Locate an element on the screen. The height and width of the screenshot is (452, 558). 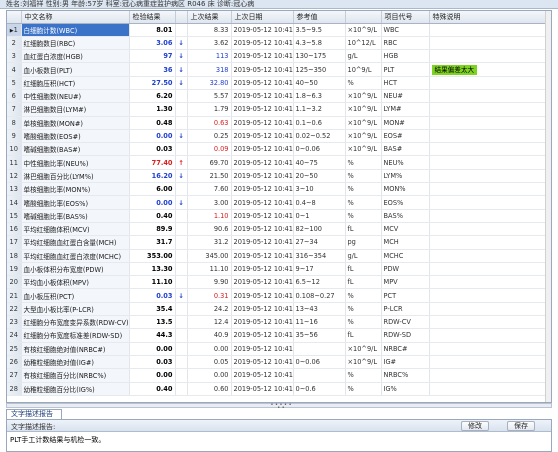
reference-range: 0.1~0.6 is located at coordinates (319, 123).